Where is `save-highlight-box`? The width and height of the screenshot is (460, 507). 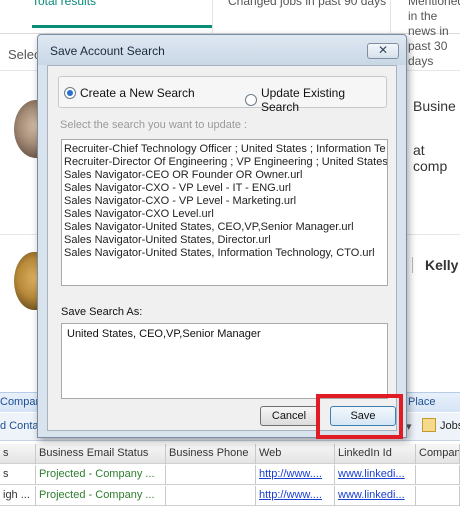 save-highlight-box is located at coordinates (359, 416).